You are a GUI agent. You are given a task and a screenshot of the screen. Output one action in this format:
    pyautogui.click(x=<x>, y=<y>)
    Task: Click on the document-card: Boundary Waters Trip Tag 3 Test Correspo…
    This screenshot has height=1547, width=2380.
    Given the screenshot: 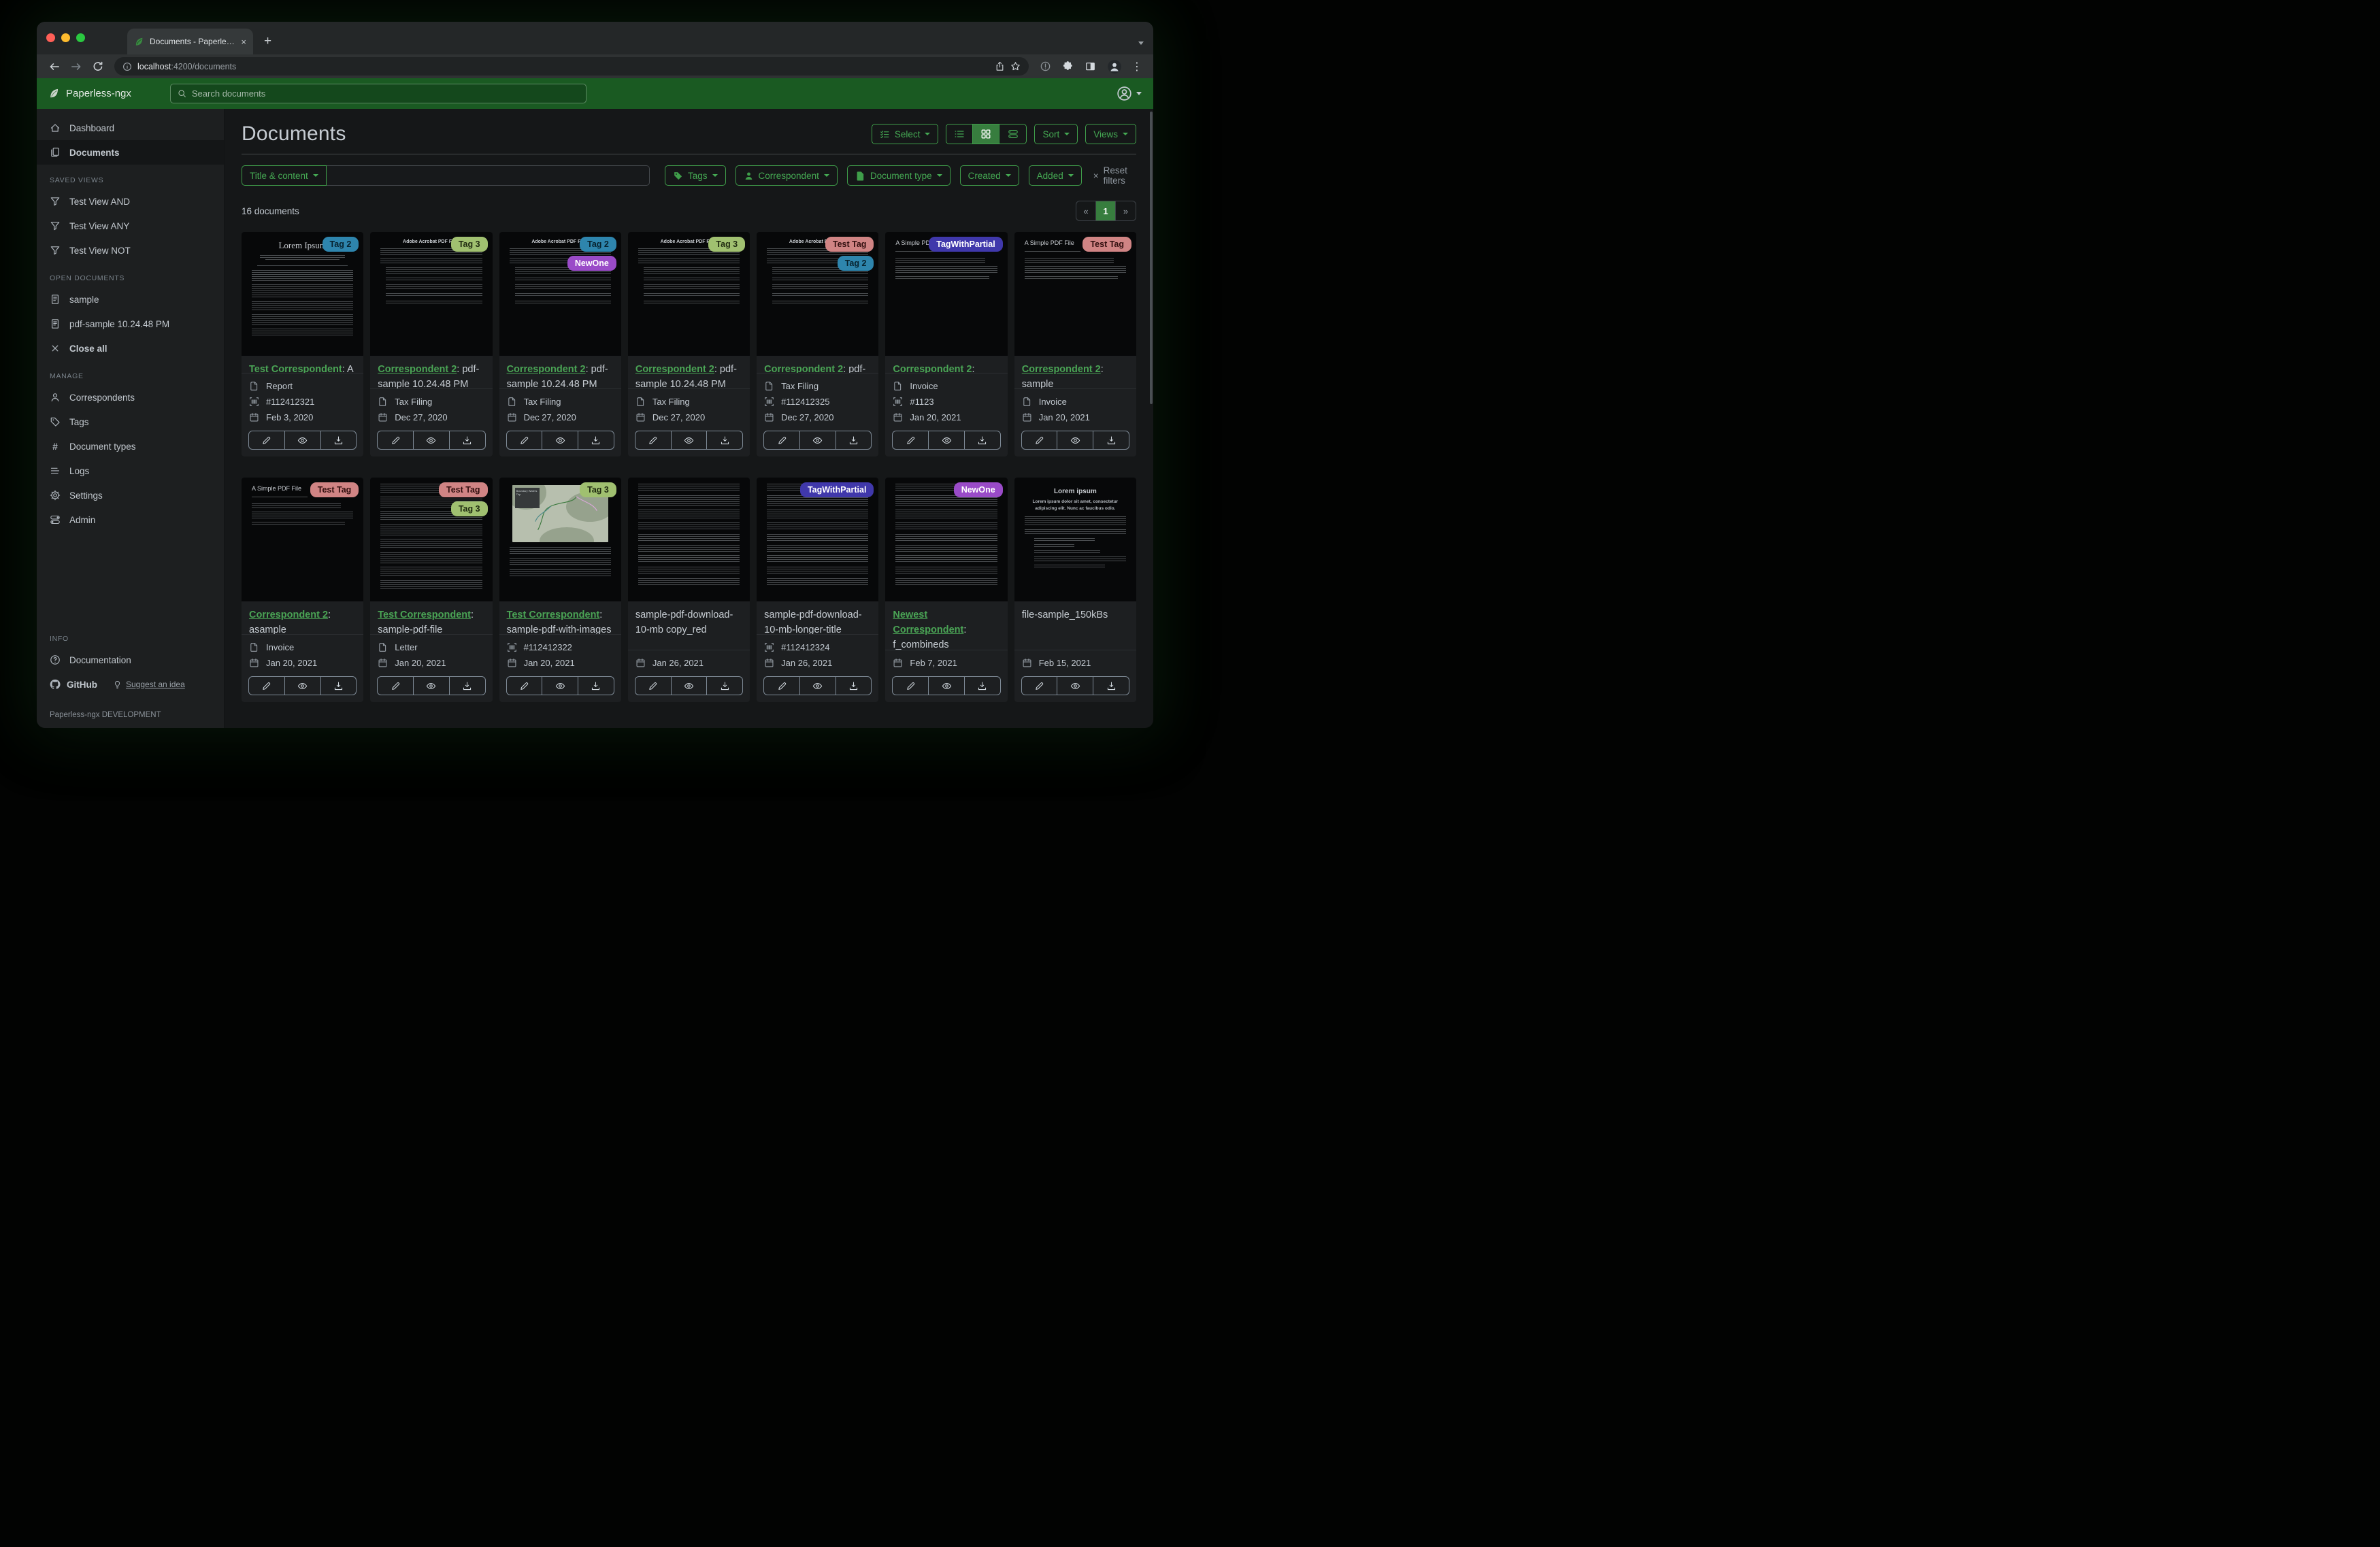 What is the action you would take?
    pyautogui.click(x=560, y=590)
    